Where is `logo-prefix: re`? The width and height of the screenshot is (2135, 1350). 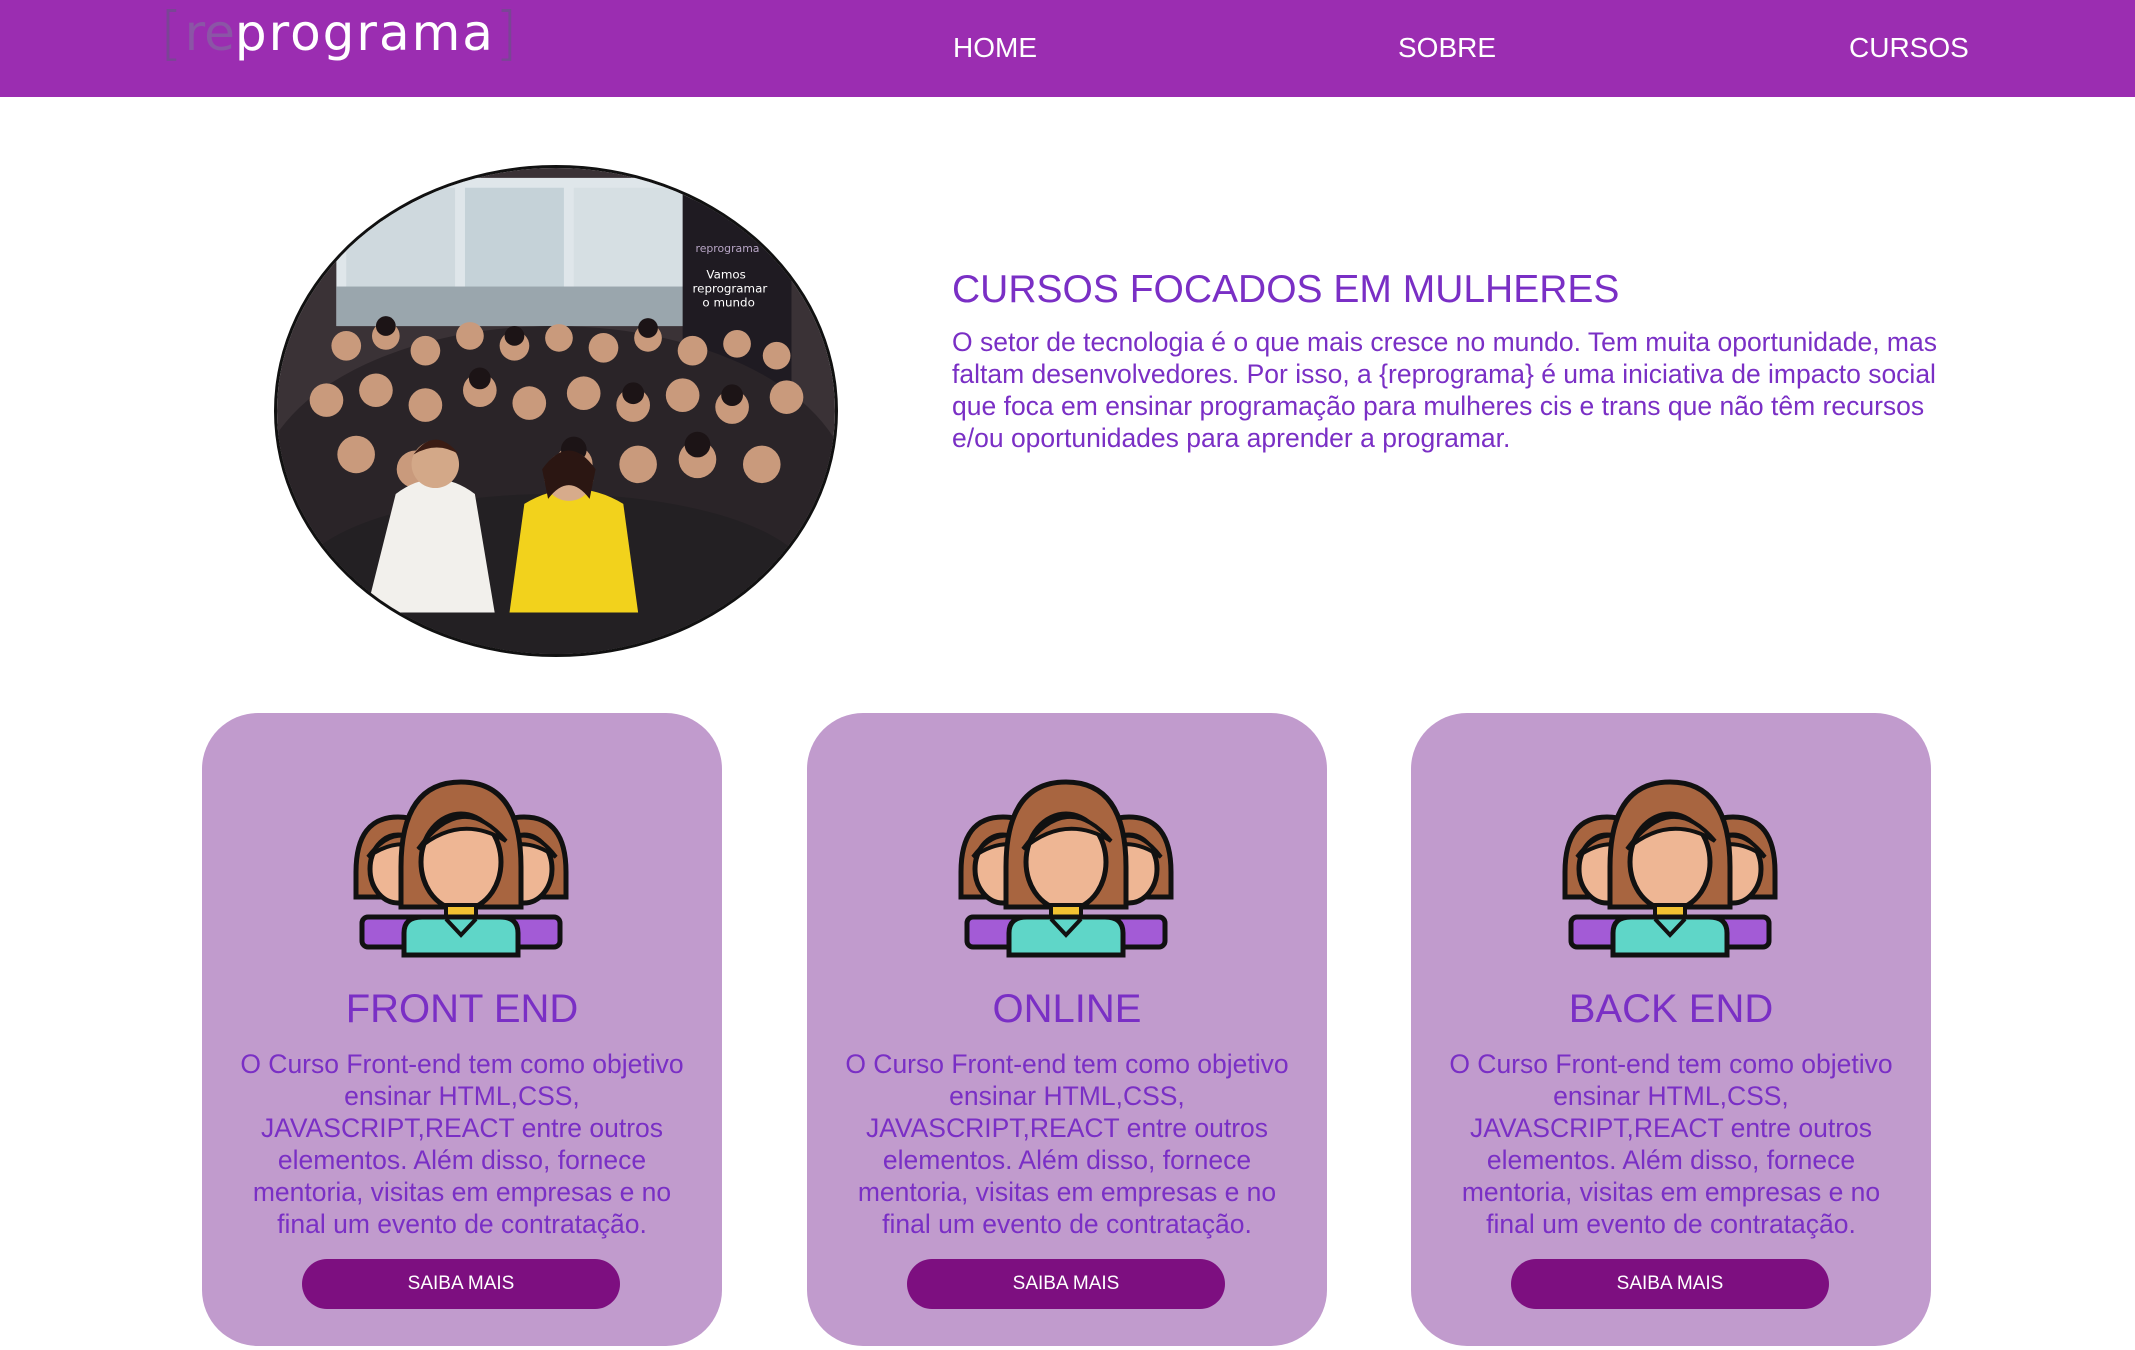
logo-prefix: re is located at coordinates (209, 33).